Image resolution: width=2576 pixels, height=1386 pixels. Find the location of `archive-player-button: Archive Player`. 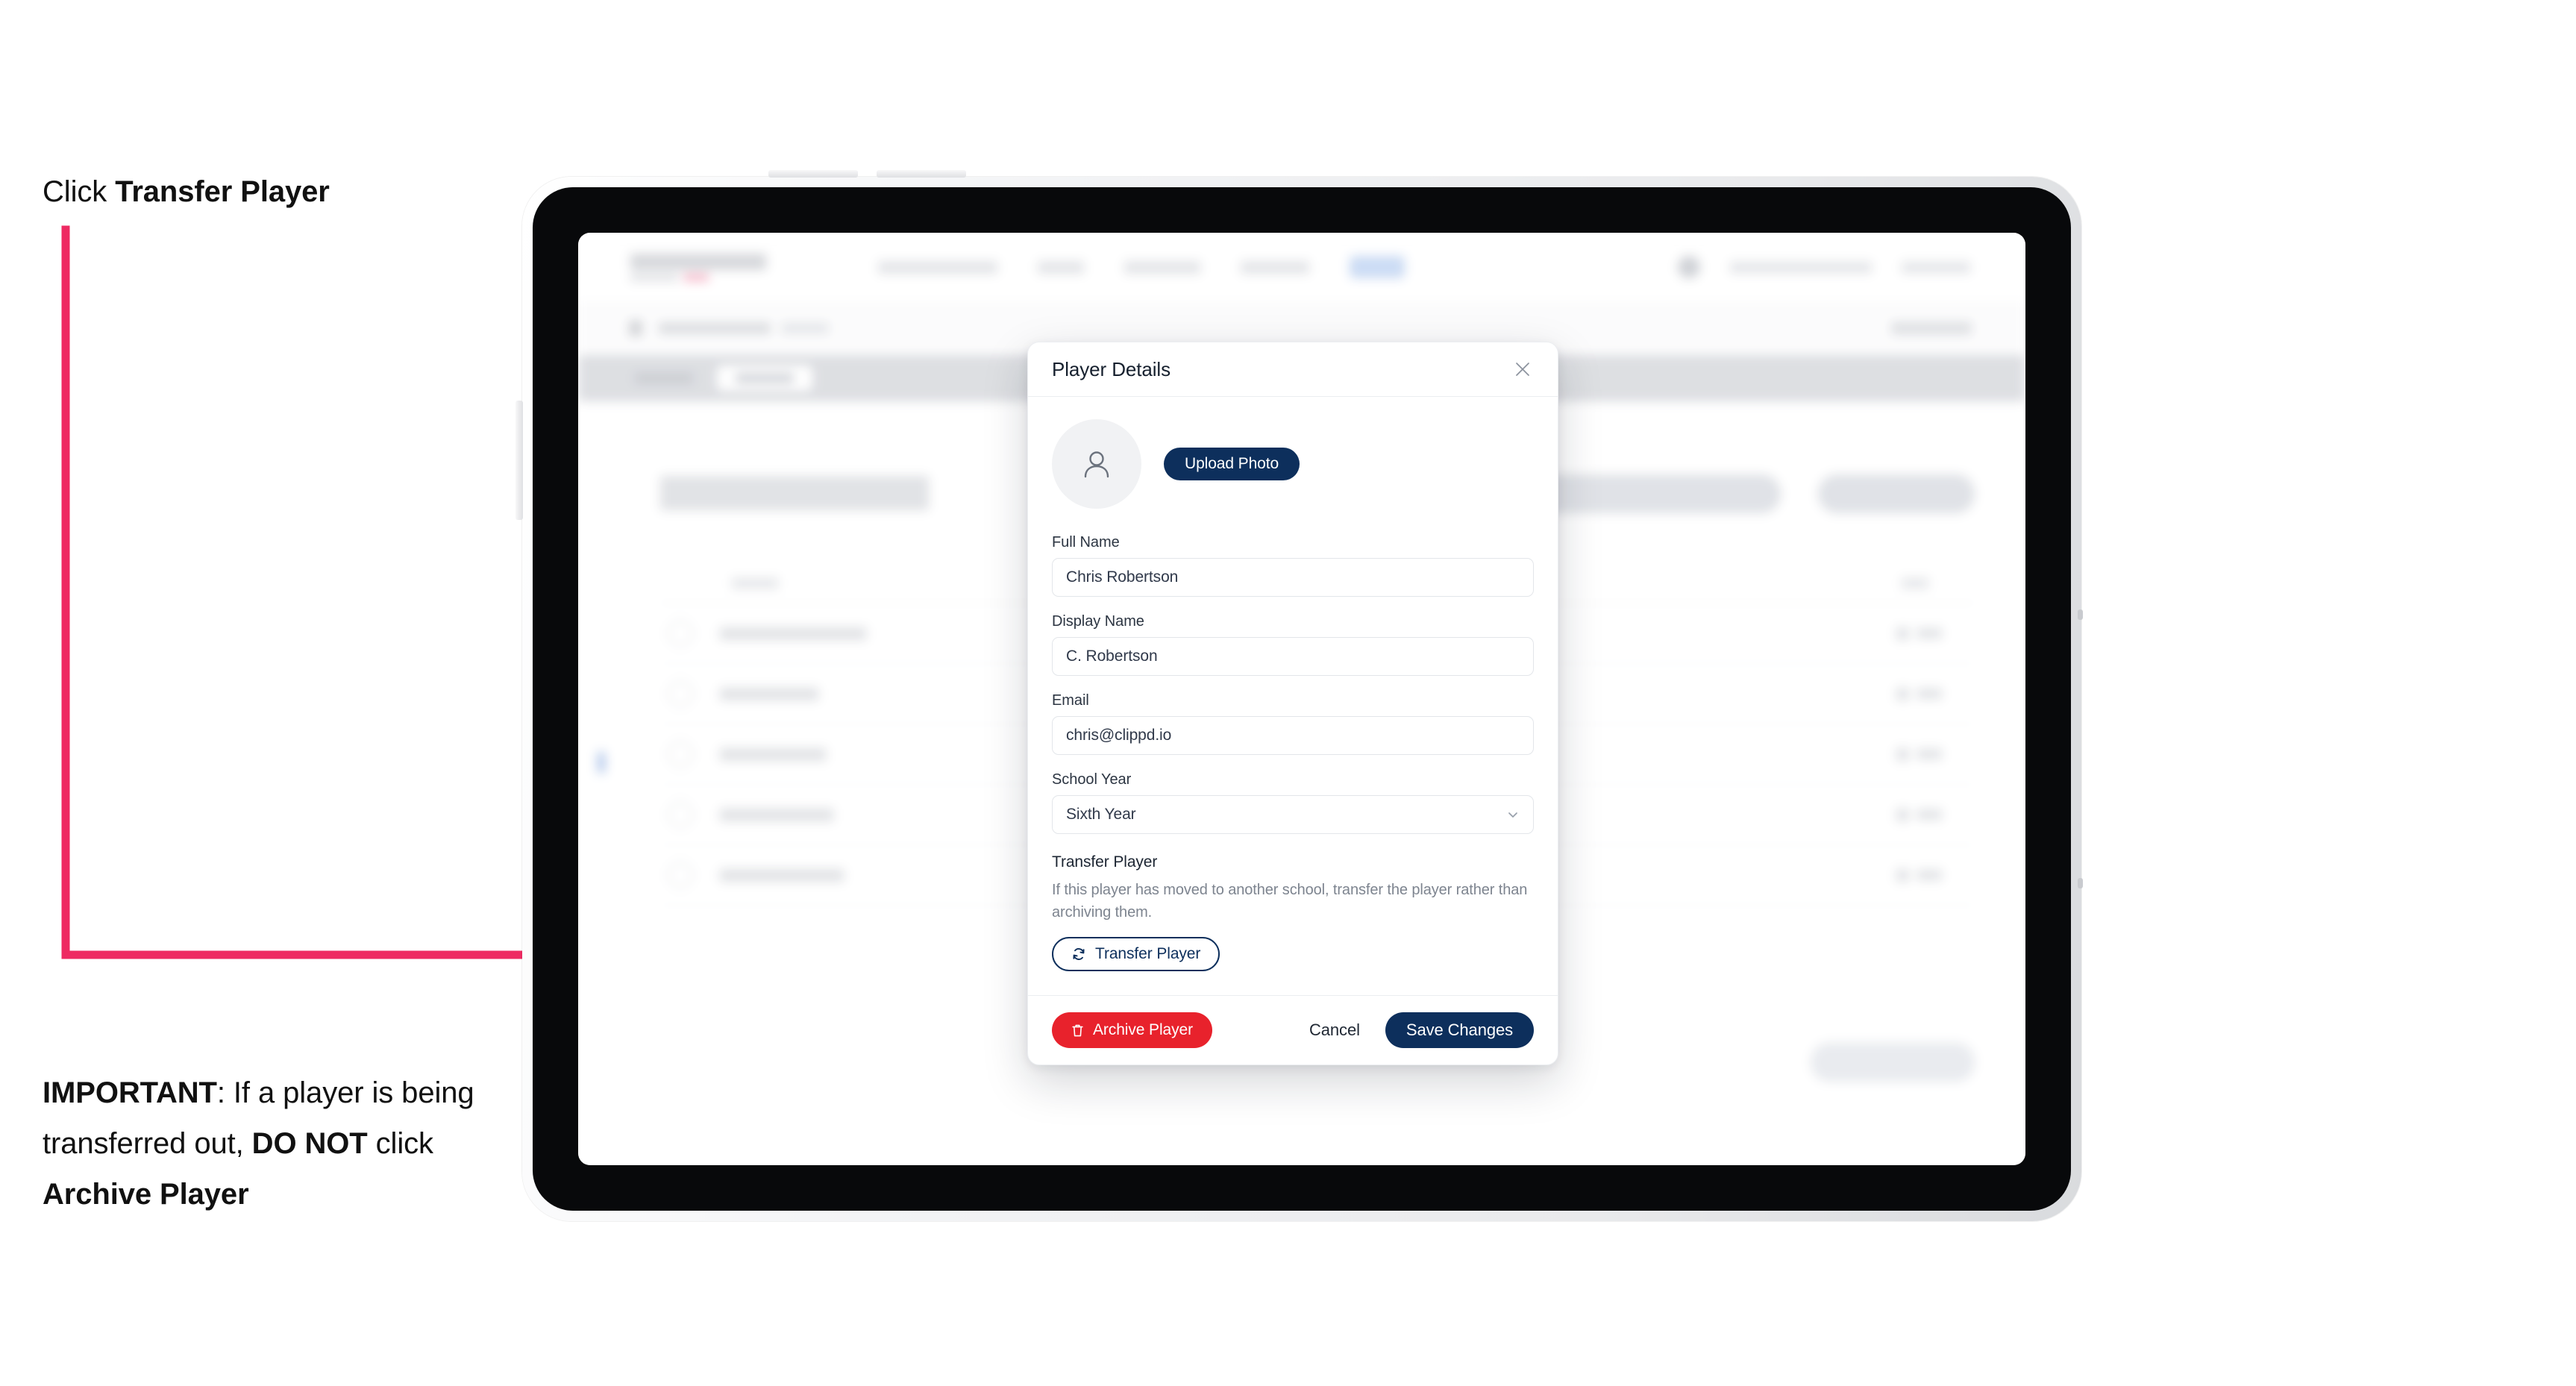

archive-player-button: Archive Player is located at coordinates (1132, 1030).